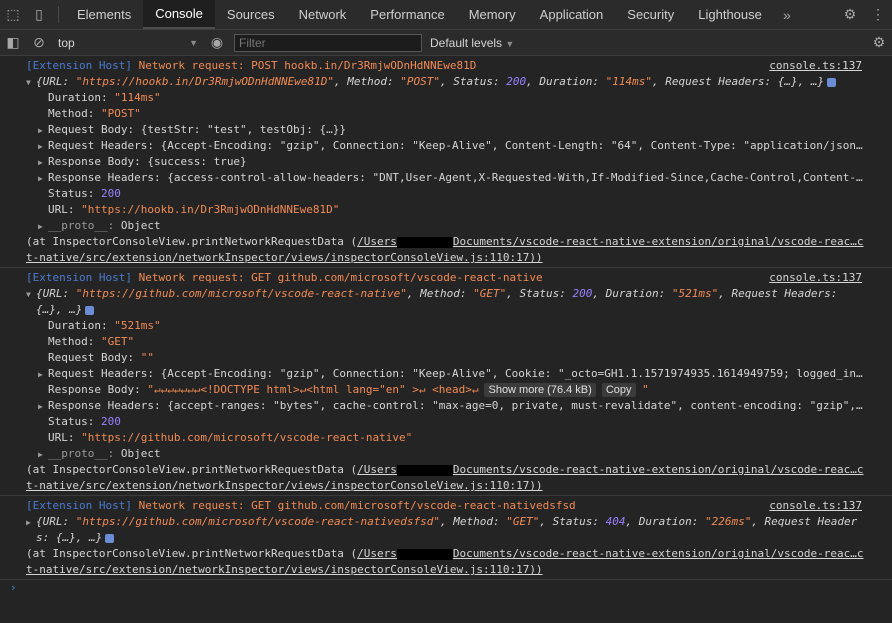 The width and height of the screenshot is (892, 623). I want to click on property-value: "https://hookb.in/Dr3RmjwODnHdNNEwe81D", so click(210, 209).